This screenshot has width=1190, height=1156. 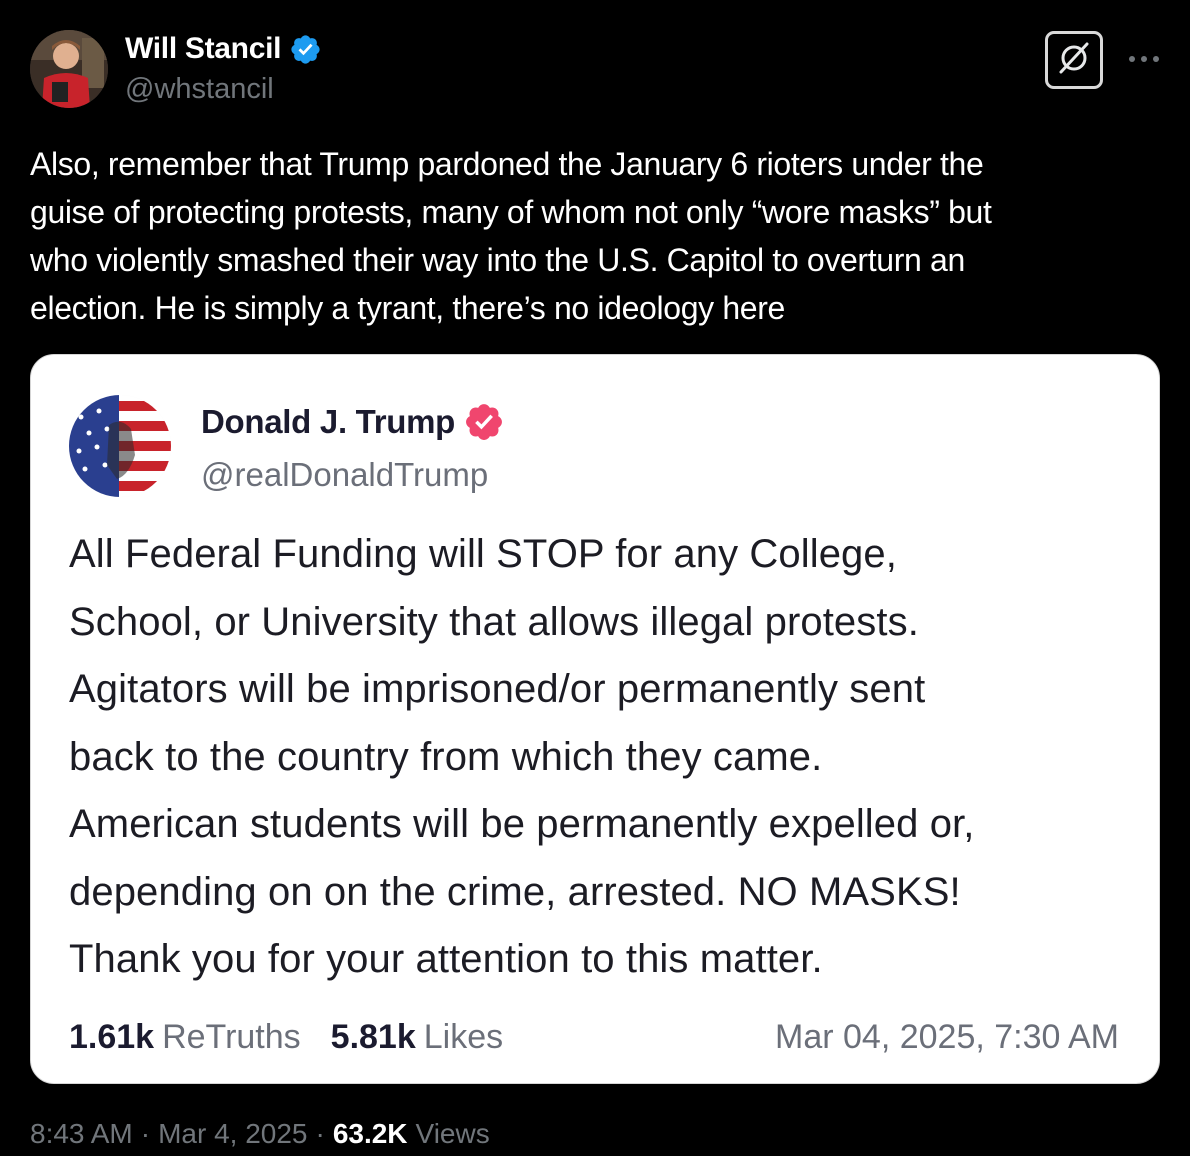 I want to click on embedded-author-name-row: Donald J. Trump, so click(x=353, y=422).